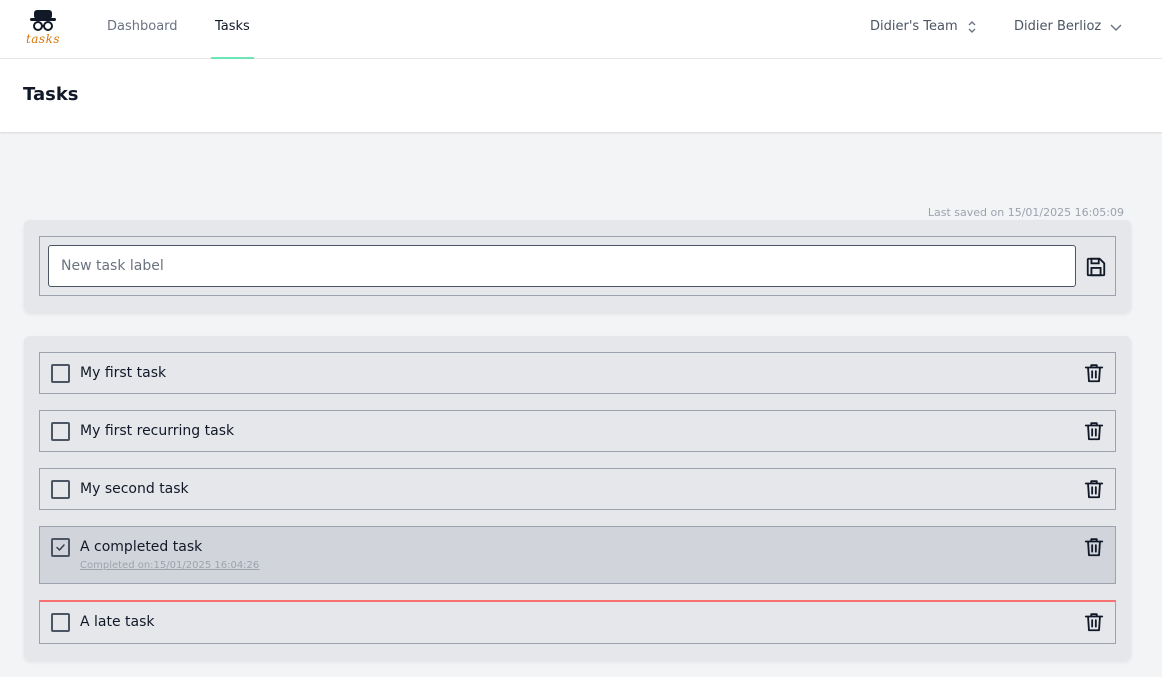 This screenshot has width=1162, height=677. What do you see at coordinates (141, 547) in the screenshot?
I see `task-label: A completed task` at bounding box center [141, 547].